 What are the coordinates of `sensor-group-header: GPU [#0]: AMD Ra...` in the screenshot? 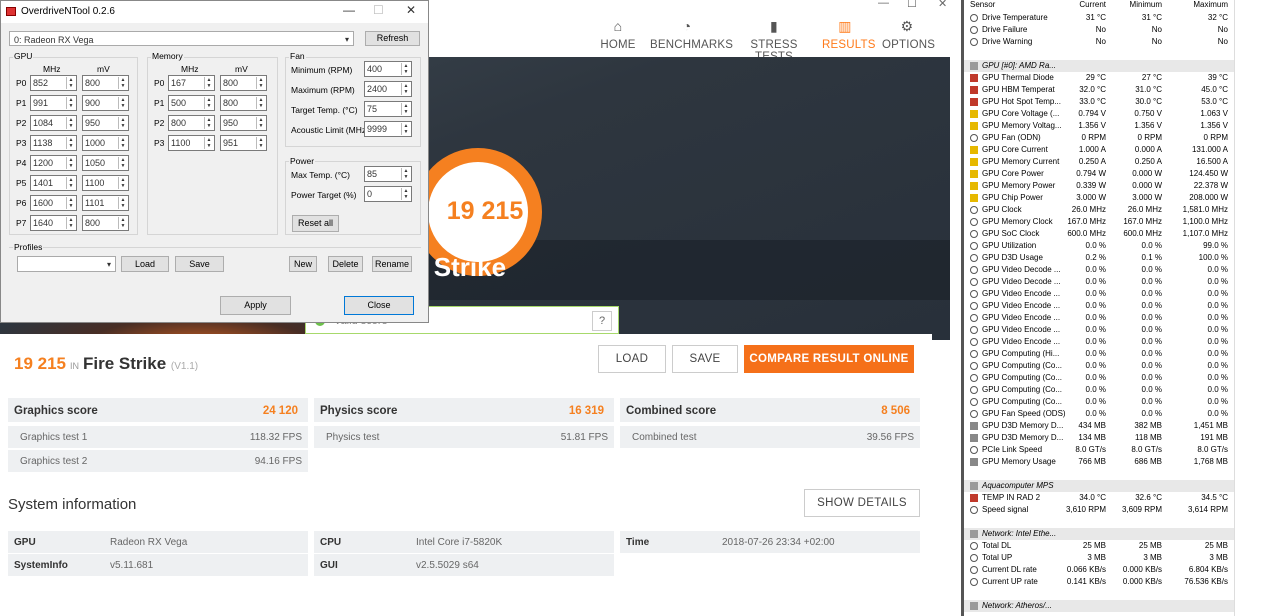 It's located at (1099, 66).